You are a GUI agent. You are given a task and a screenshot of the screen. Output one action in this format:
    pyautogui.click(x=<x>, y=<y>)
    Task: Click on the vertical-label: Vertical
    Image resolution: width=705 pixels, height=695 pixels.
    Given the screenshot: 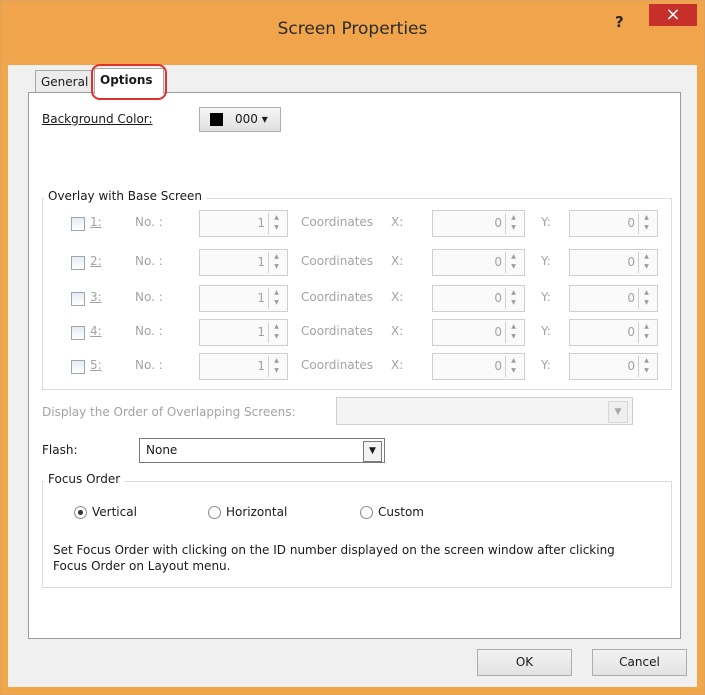 What is the action you would take?
    pyautogui.click(x=114, y=512)
    